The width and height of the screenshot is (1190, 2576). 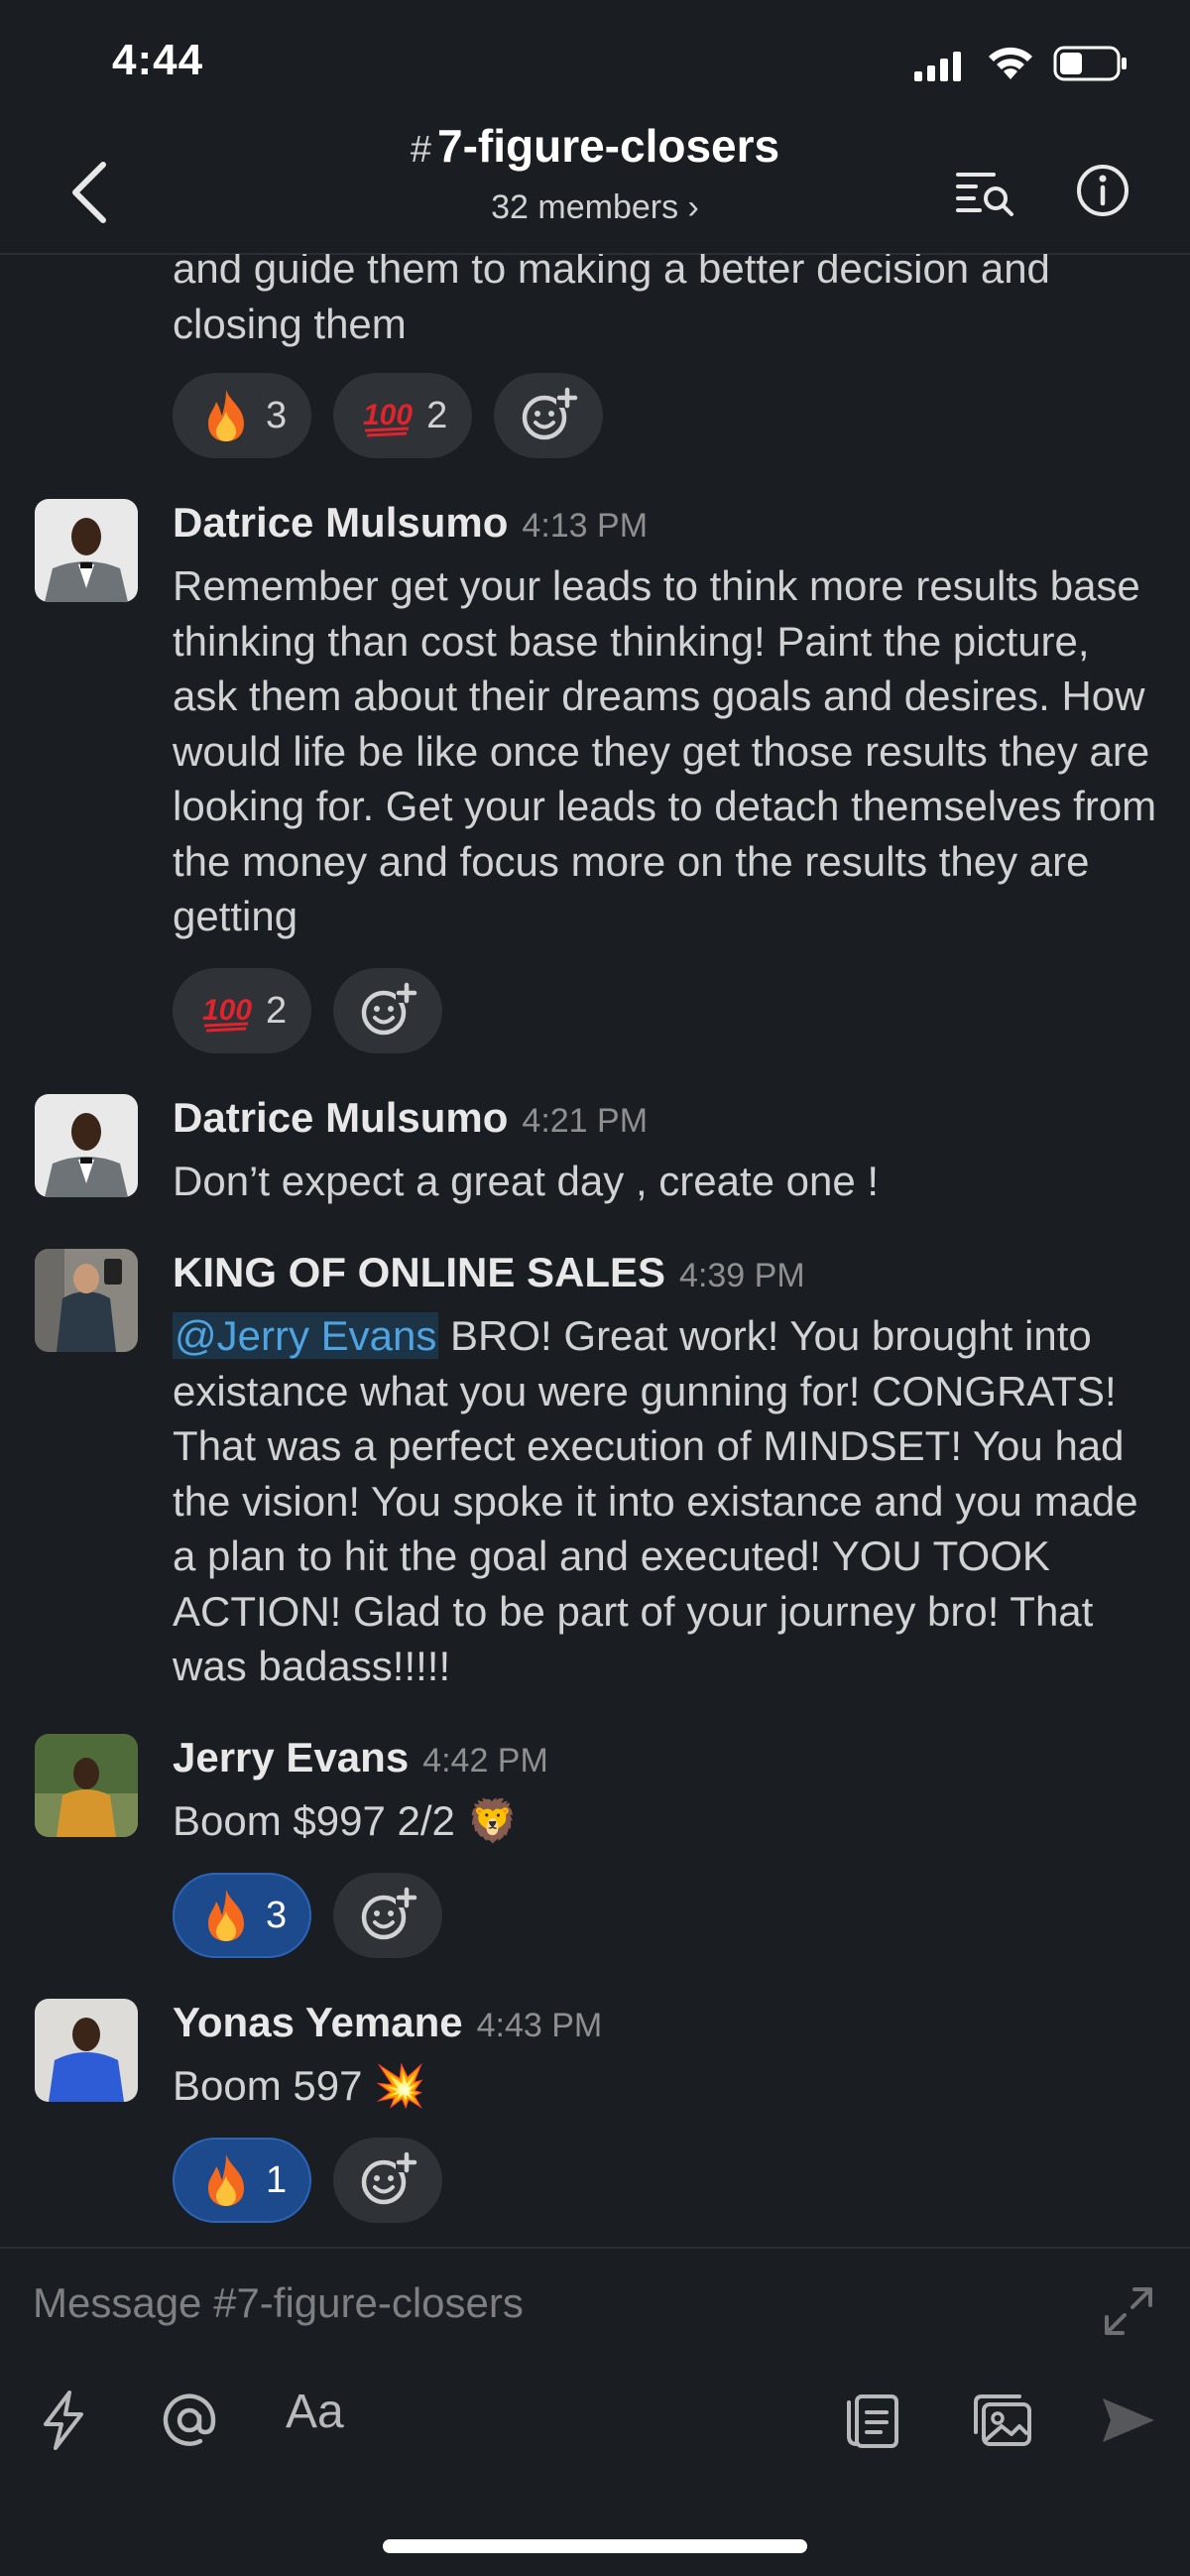 I want to click on status-time: 4:44, so click(x=158, y=60).